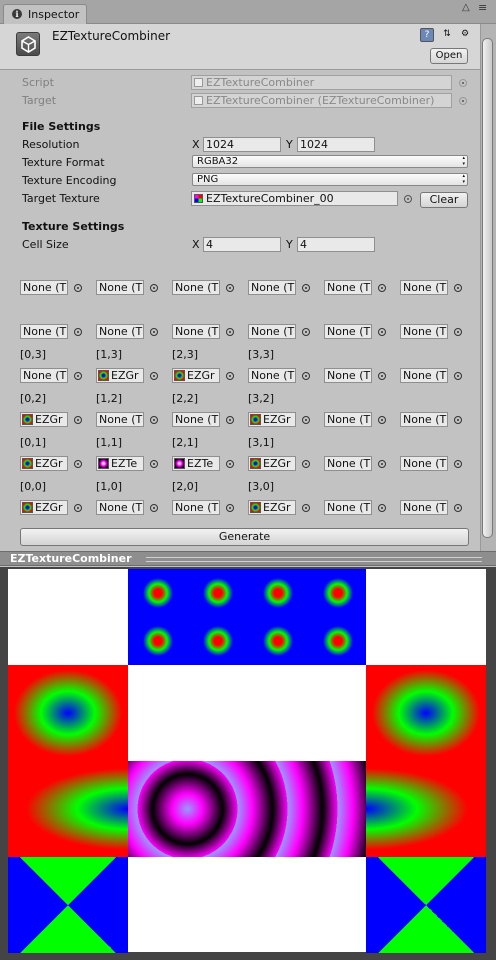 The height and width of the screenshot is (960, 496). Describe the element at coordinates (466, 7) in the screenshot. I see `lock-icon: △` at that location.